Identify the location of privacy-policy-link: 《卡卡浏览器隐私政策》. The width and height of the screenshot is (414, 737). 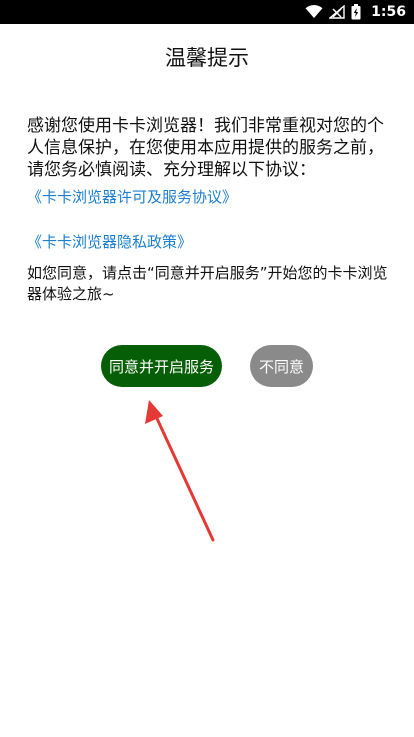
(109, 241).